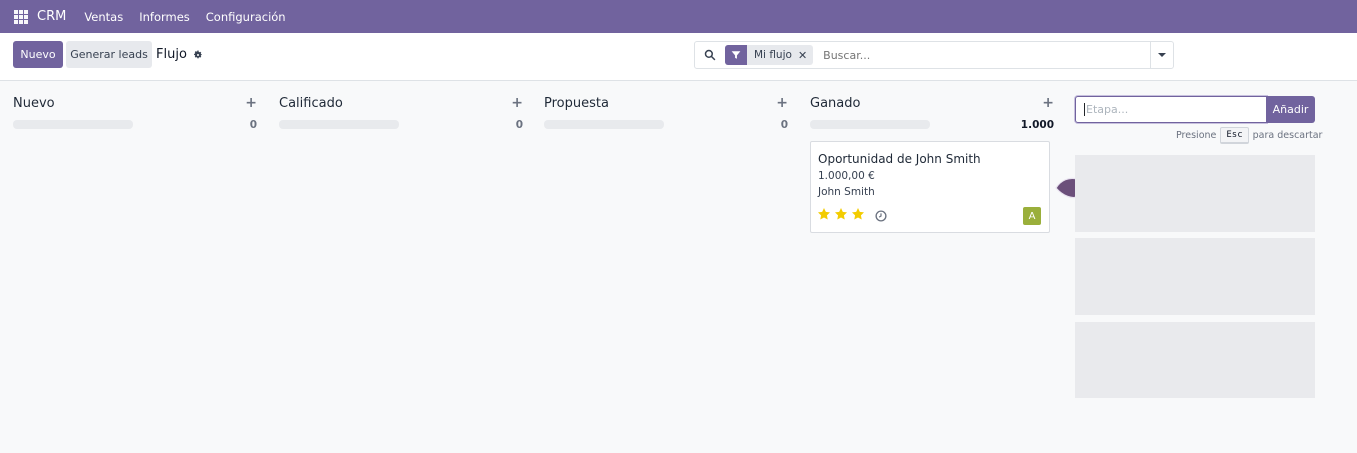 The image size is (1357, 453). What do you see at coordinates (198, 54) in the screenshot?
I see `gear-icon` at bounding box center [198, 54].